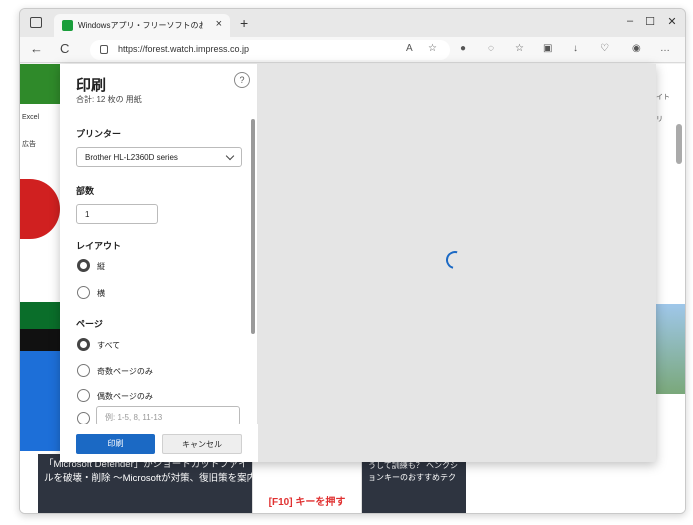 The image size is (693, 525). What do you see at coordinates (40, 209) in the screenshot?
I see `ad-banner` at bounding box center [40, 209].